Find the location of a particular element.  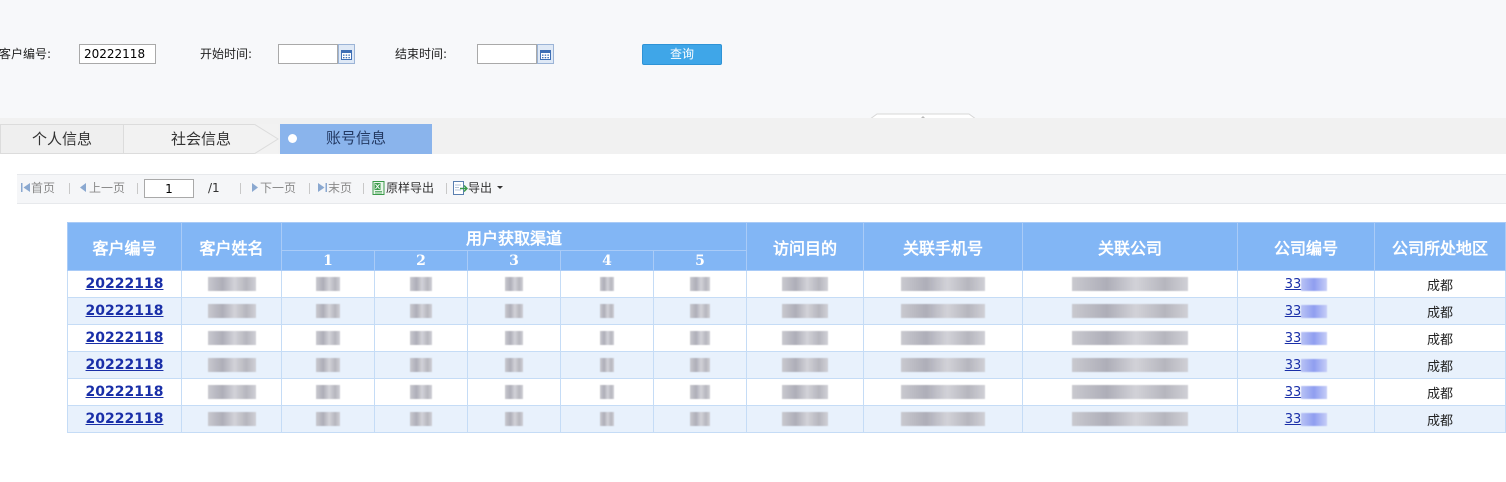

tab-personal-info: 个人信息 is located at coordinates (62, 139).